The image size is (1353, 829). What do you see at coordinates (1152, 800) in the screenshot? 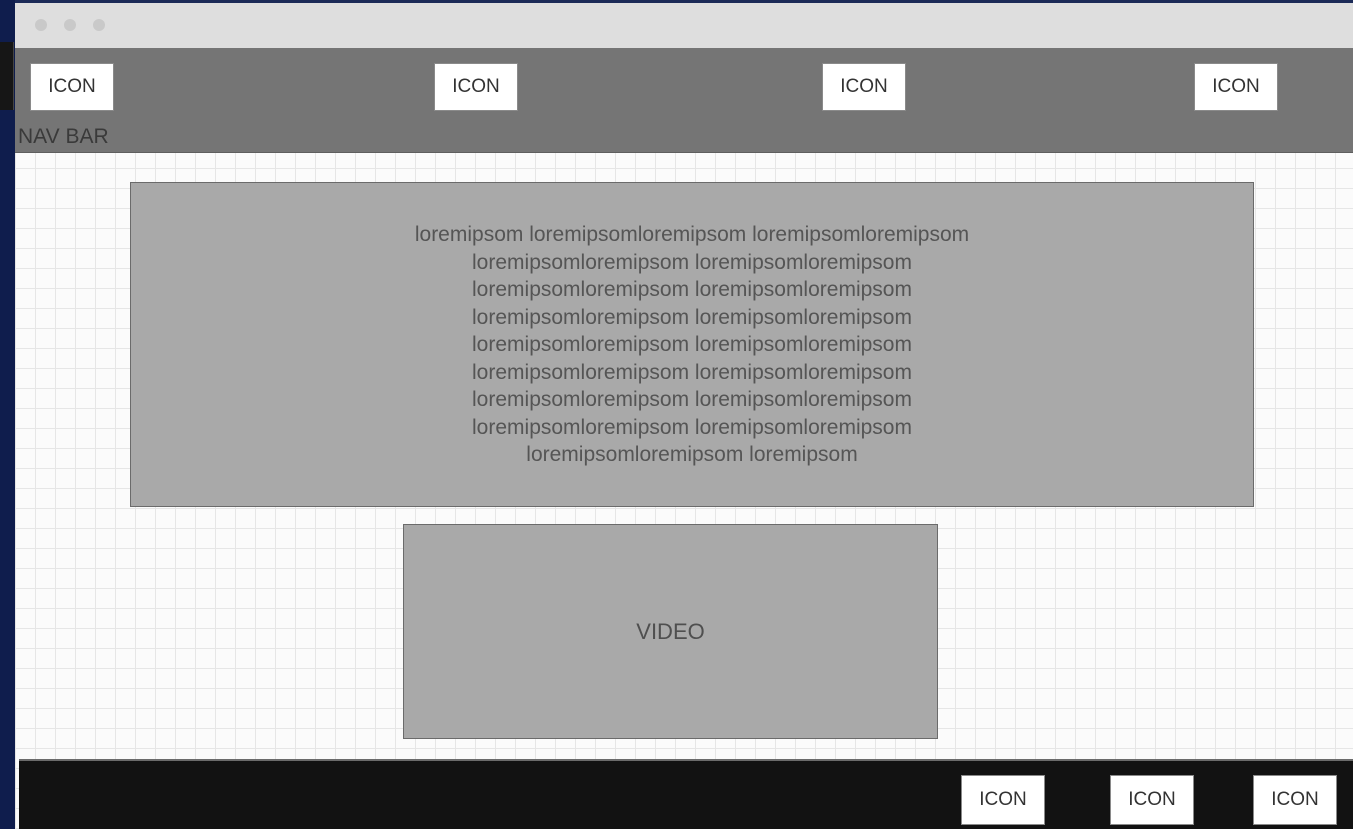
I see `footer-icon-2: ICON` at bounding box center [1152, 800].